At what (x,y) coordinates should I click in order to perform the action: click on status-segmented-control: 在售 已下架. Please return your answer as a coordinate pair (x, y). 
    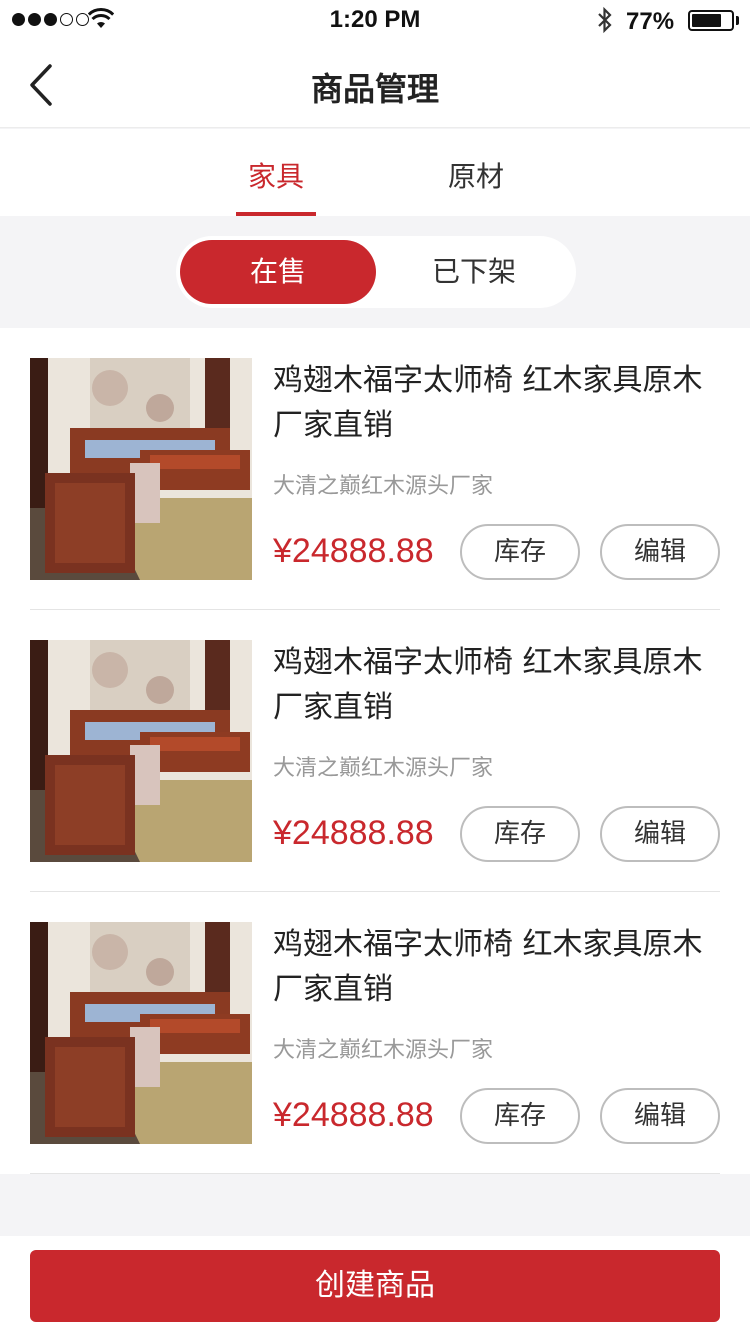
    Looking at the image, I should click on (376, 272).